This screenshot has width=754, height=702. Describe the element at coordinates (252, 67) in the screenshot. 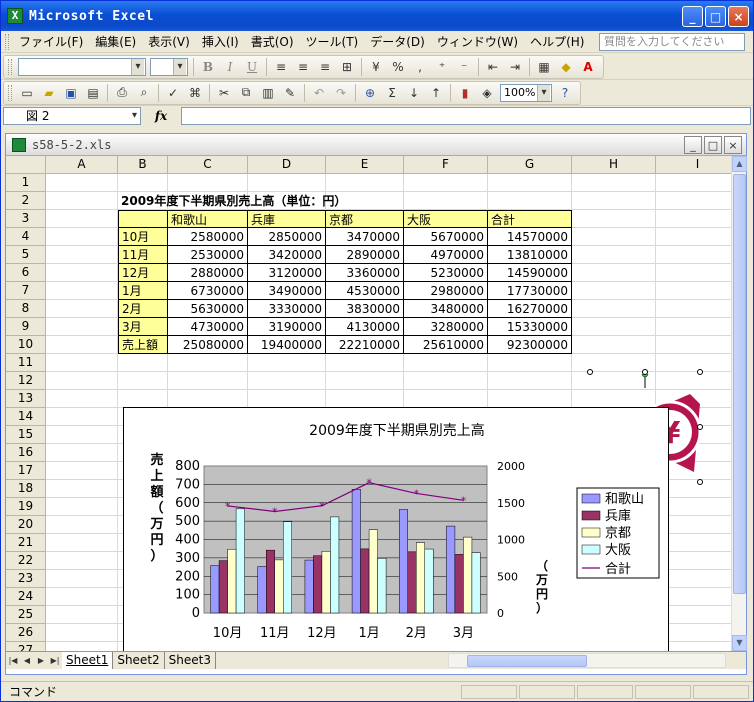

I see `underline-button: U` at that location.